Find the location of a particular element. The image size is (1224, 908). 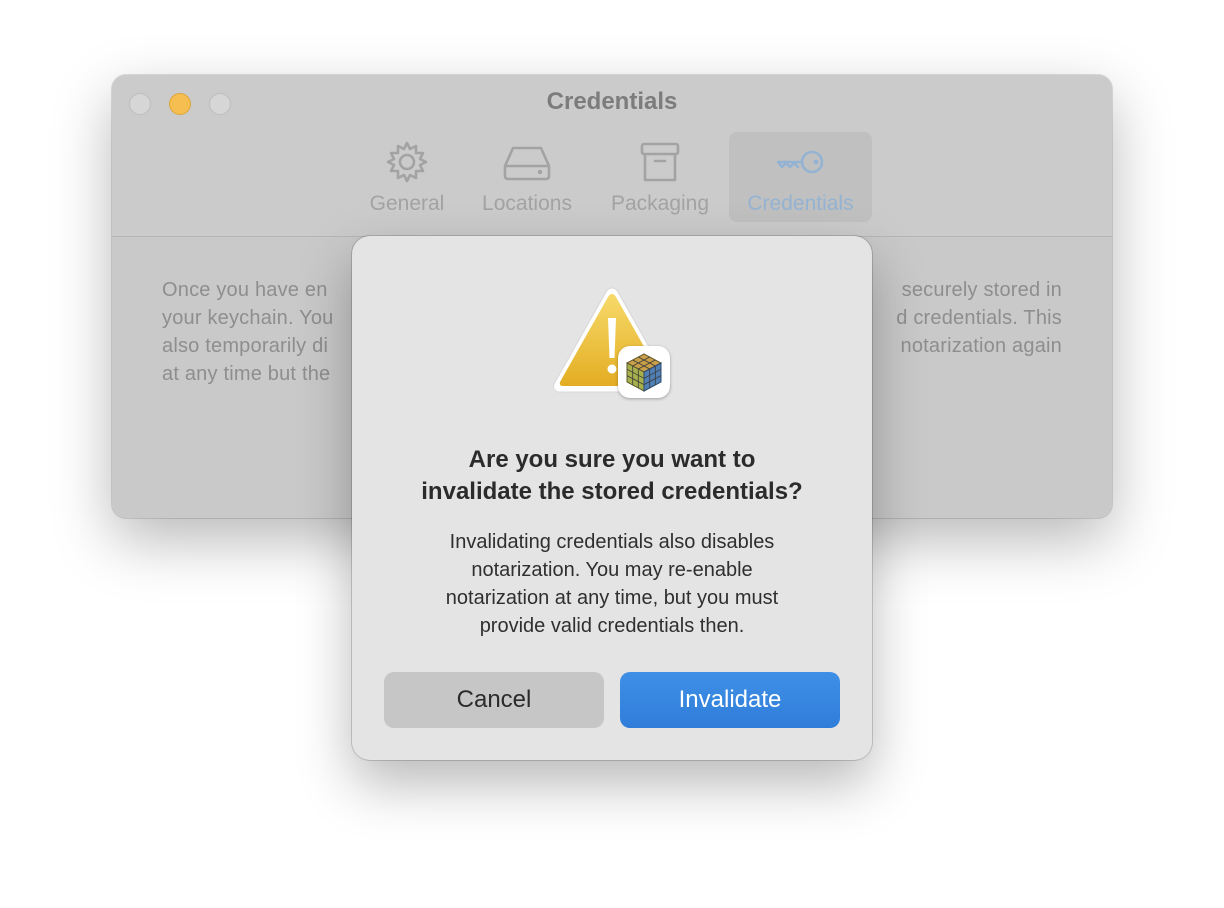

alert-title-line: invalidate the stored credentials? is located at coordinates (612, 491).